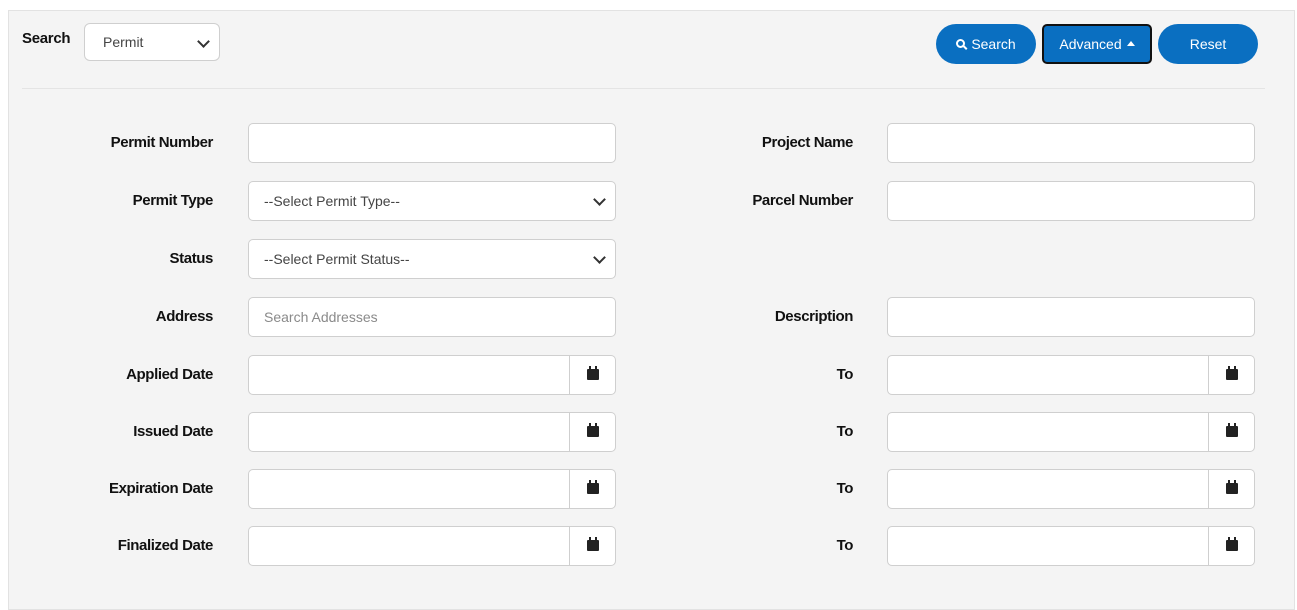 Image resolution: width=1297 pixels, height=610 pixels. Describe the element at coordinates (409, 375) in the screenshot. I see `applied-date-from-input` at that location.